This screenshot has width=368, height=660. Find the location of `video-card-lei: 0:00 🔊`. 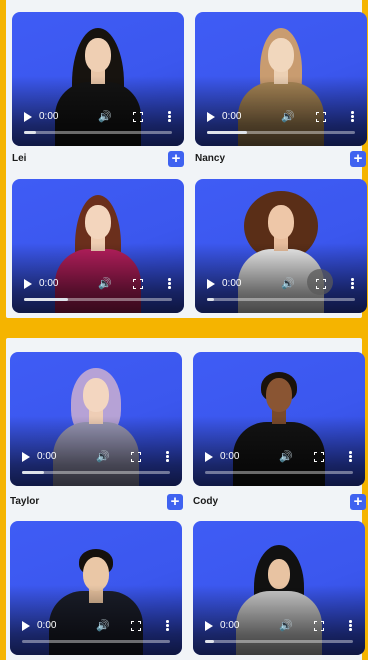

video-card-lei: 0:00 🔊 is located at coordinates (98, 79).